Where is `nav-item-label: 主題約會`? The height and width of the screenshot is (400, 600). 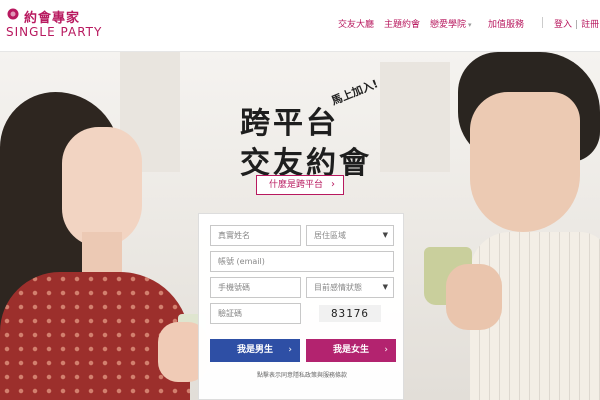
nav-item-label: 主題約會 is located at coordinates (402, 25).